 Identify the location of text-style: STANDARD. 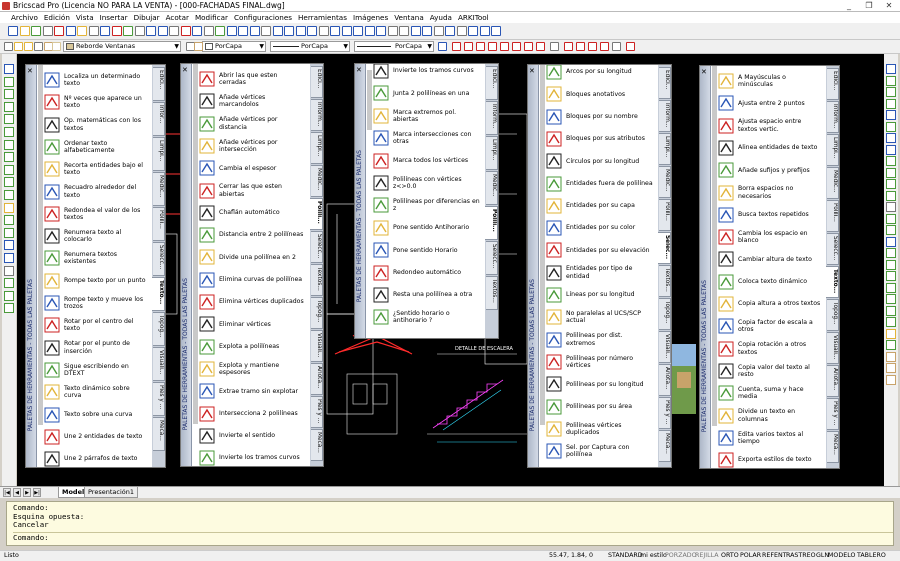
(625, 556).